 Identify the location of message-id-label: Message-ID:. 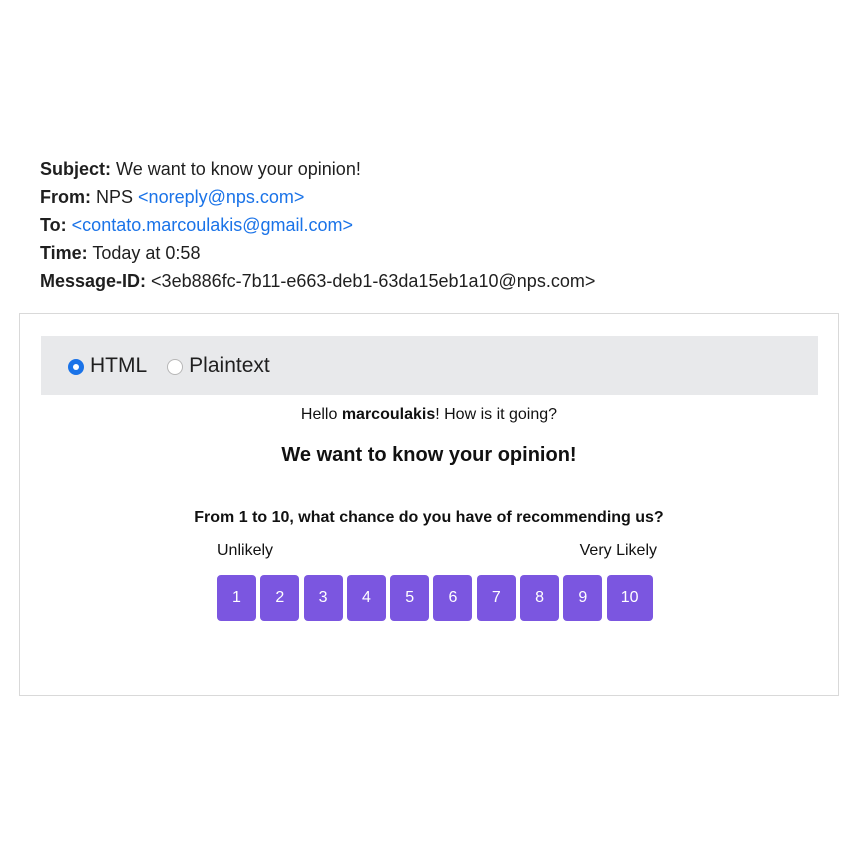
(93, 281).